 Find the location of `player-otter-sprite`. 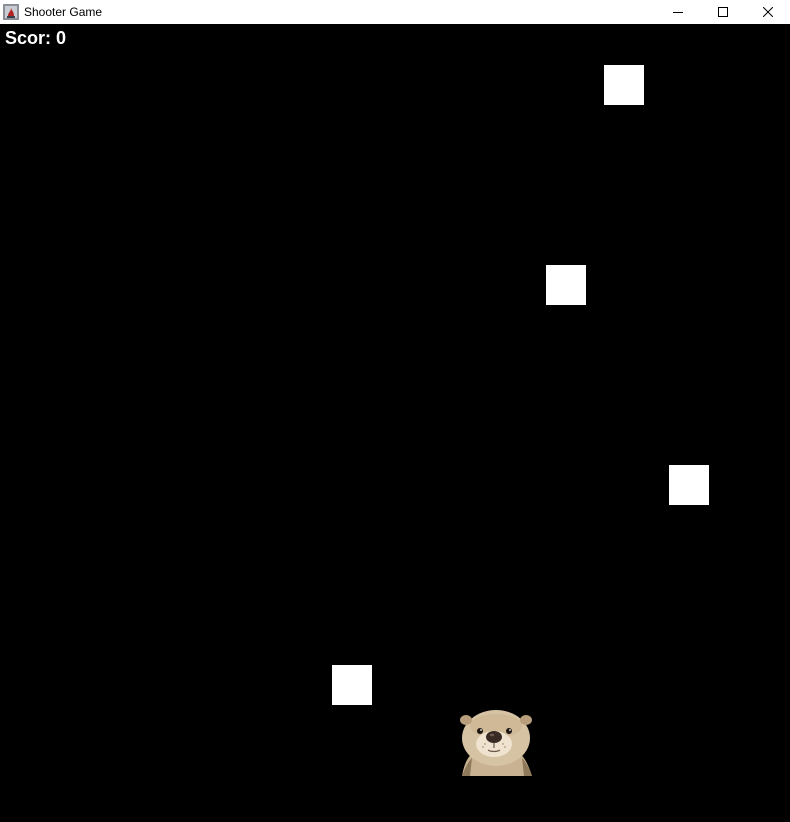

player-otter-sprite is located at coordinates (496, 743).